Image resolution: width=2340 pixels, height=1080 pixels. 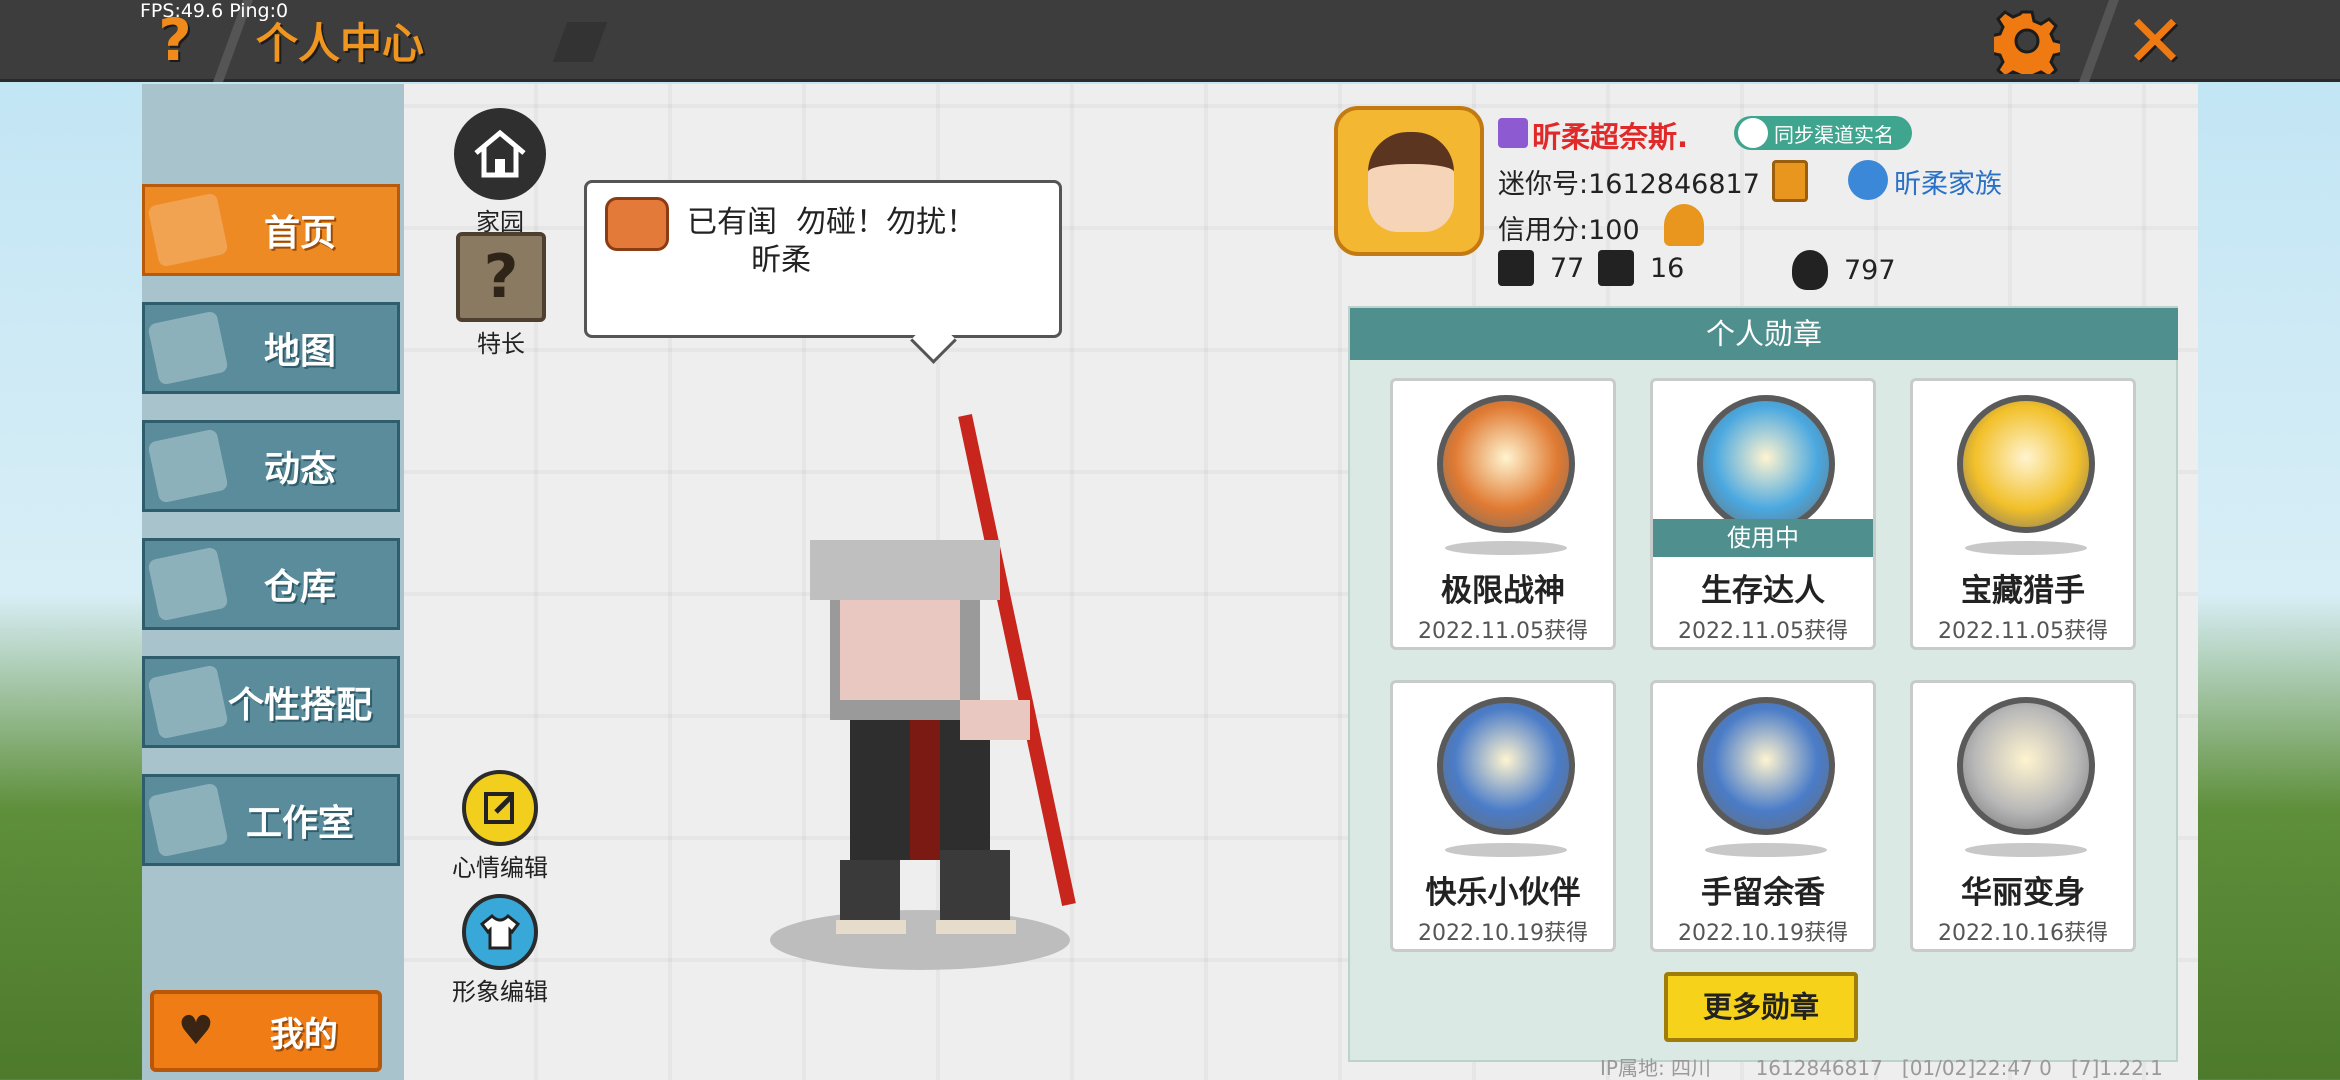 I want to click on badge-name: 华丽变身, so click(x=2023, y=893).